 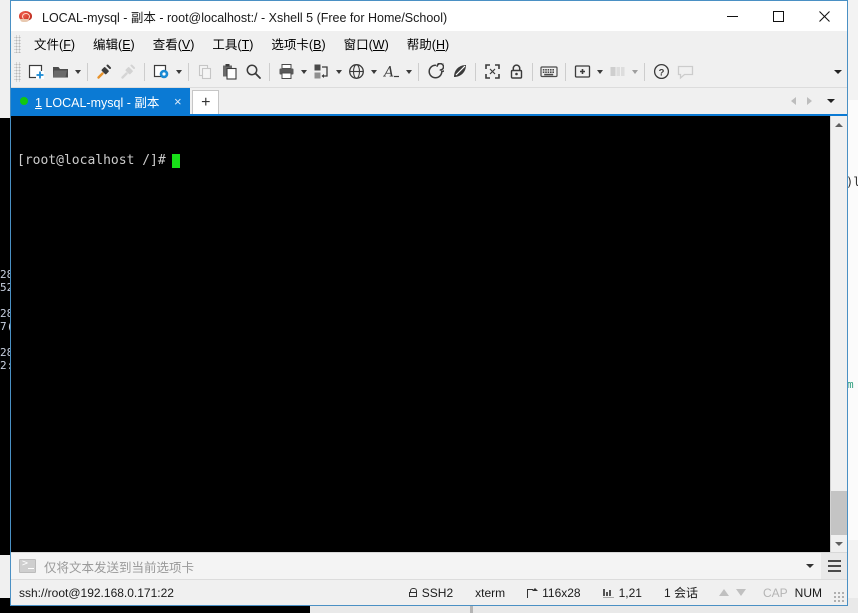 I want to click on status-protocol-label: SSH2, so click(x=437, y=592).